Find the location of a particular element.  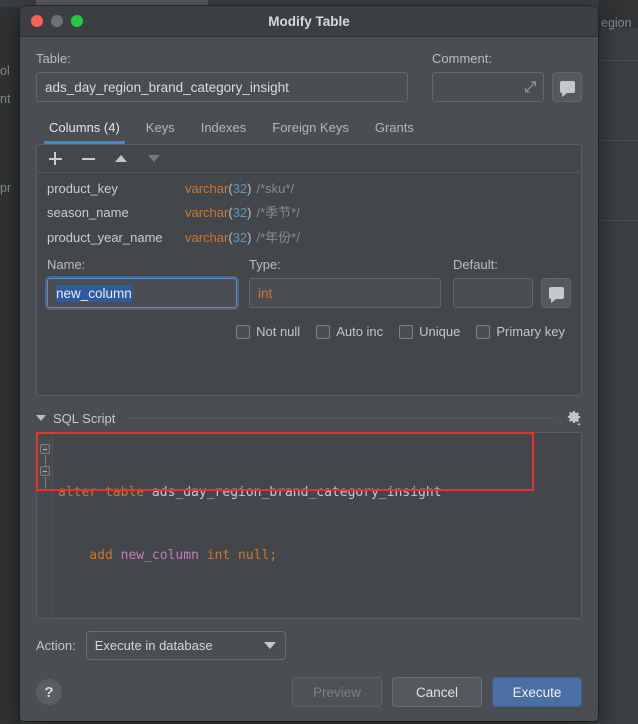

add-column-icon is located at coordinates (55, 158).